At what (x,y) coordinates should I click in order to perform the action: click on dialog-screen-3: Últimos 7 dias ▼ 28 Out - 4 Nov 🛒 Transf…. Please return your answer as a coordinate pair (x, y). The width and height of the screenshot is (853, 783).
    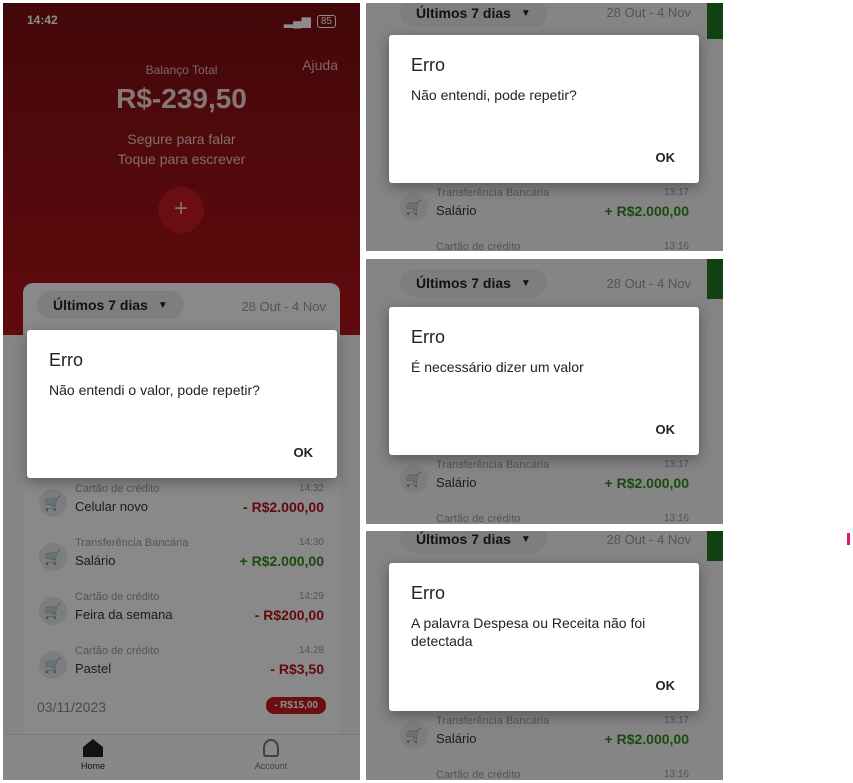
    Looking at the image, I should click on (544, 655).